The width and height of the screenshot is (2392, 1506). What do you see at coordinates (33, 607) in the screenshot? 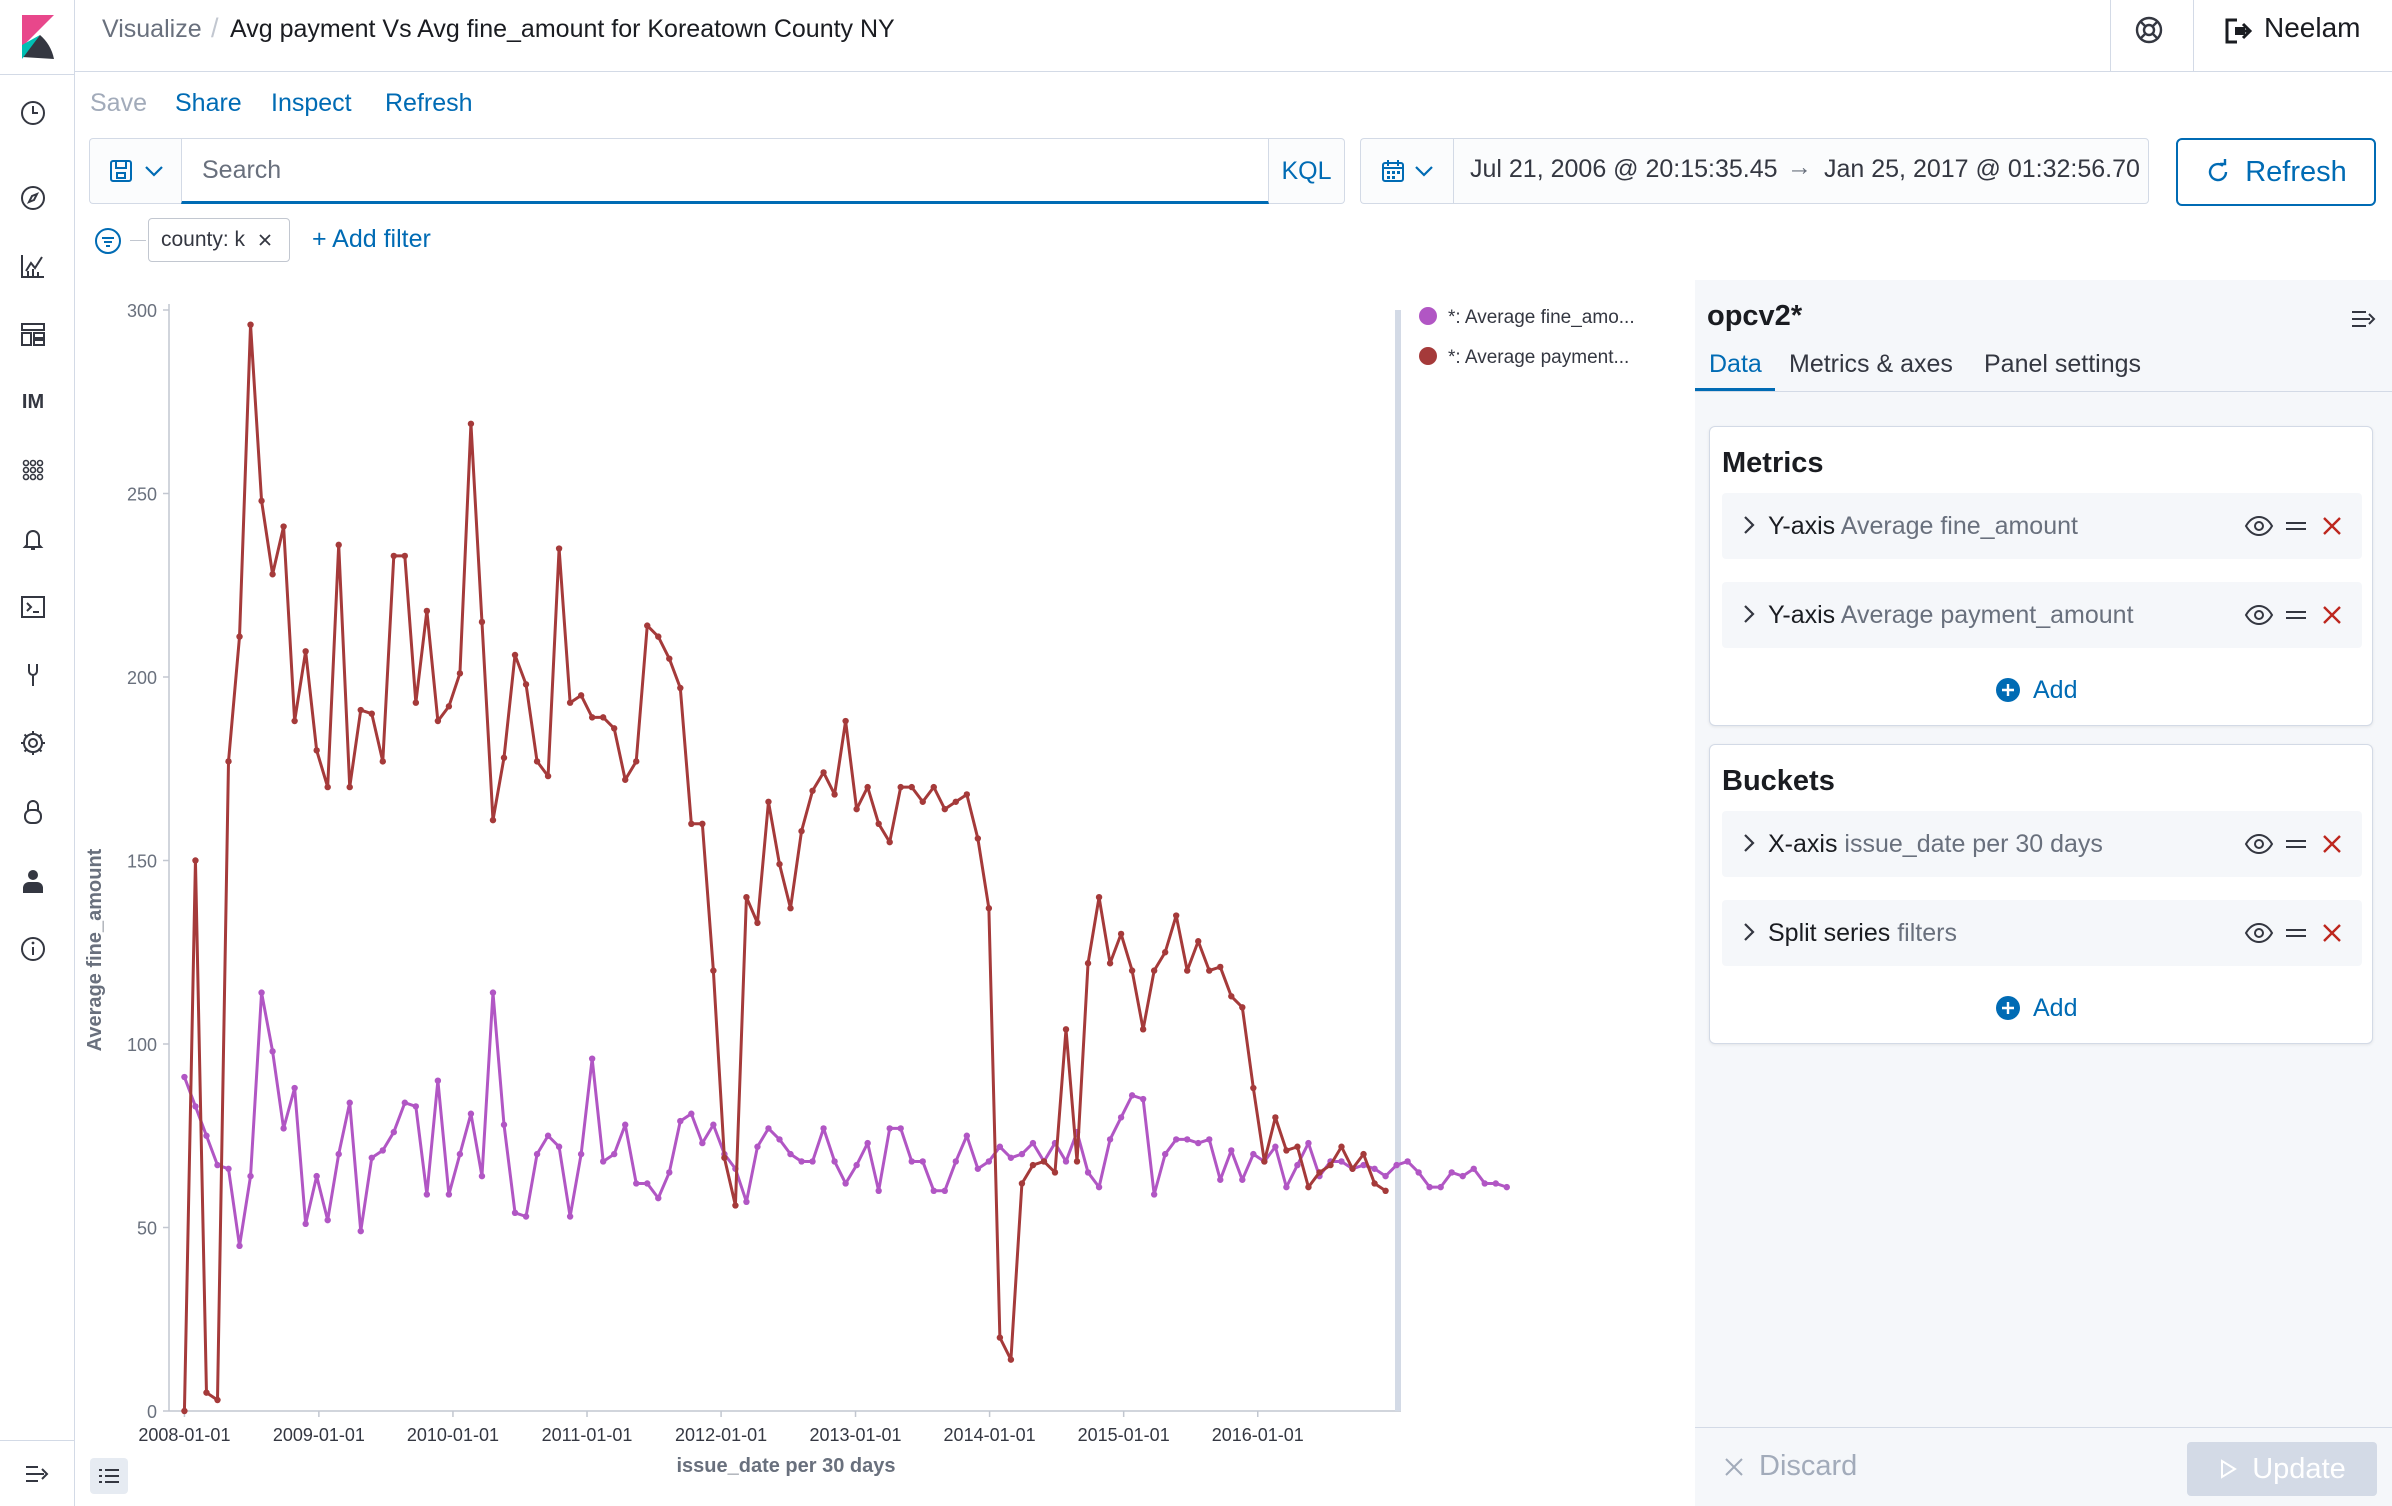
I see `dev-tools-console-icon` at bounding box center [33, 607].